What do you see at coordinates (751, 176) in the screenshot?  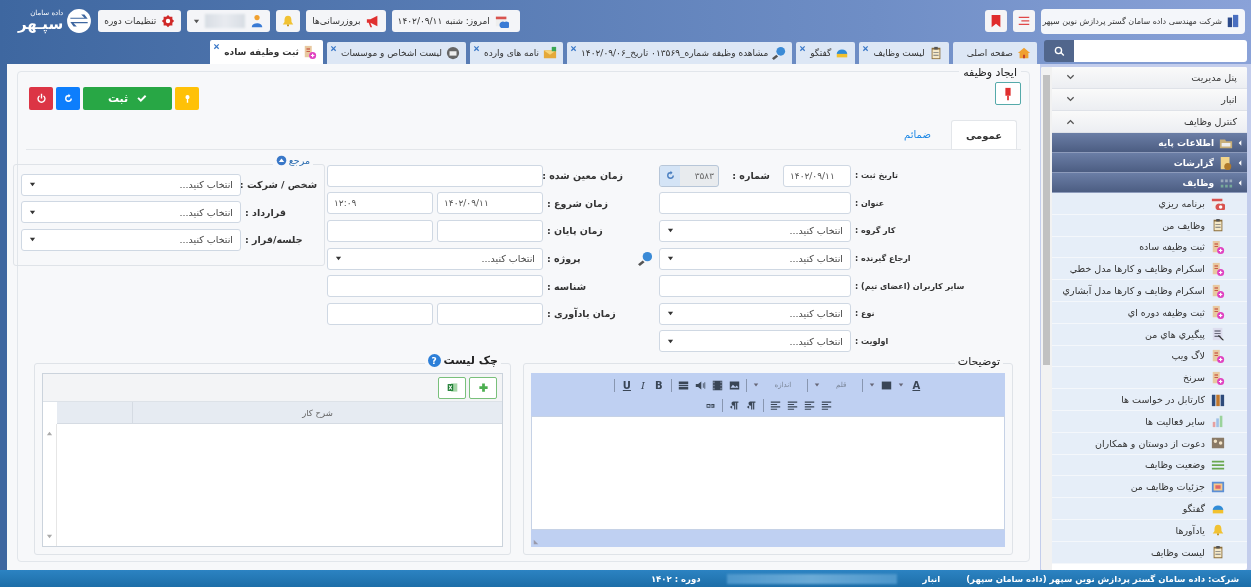 I see `field-label: شماره :` at bounding box center [751, 176].